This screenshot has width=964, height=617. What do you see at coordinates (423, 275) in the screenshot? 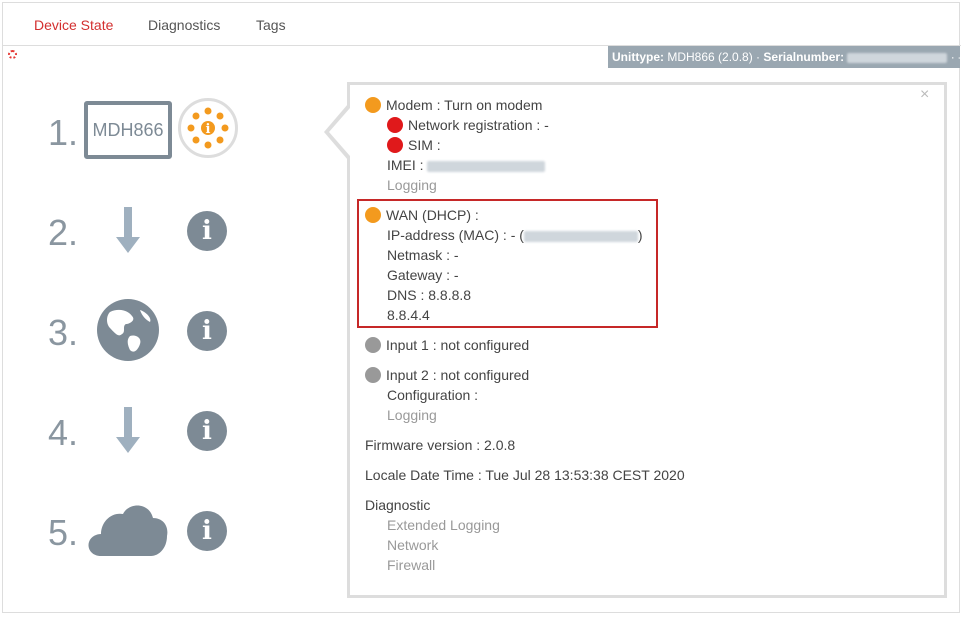
I see `gateway-row: Gateway : -` at bounding box center [423, 275].